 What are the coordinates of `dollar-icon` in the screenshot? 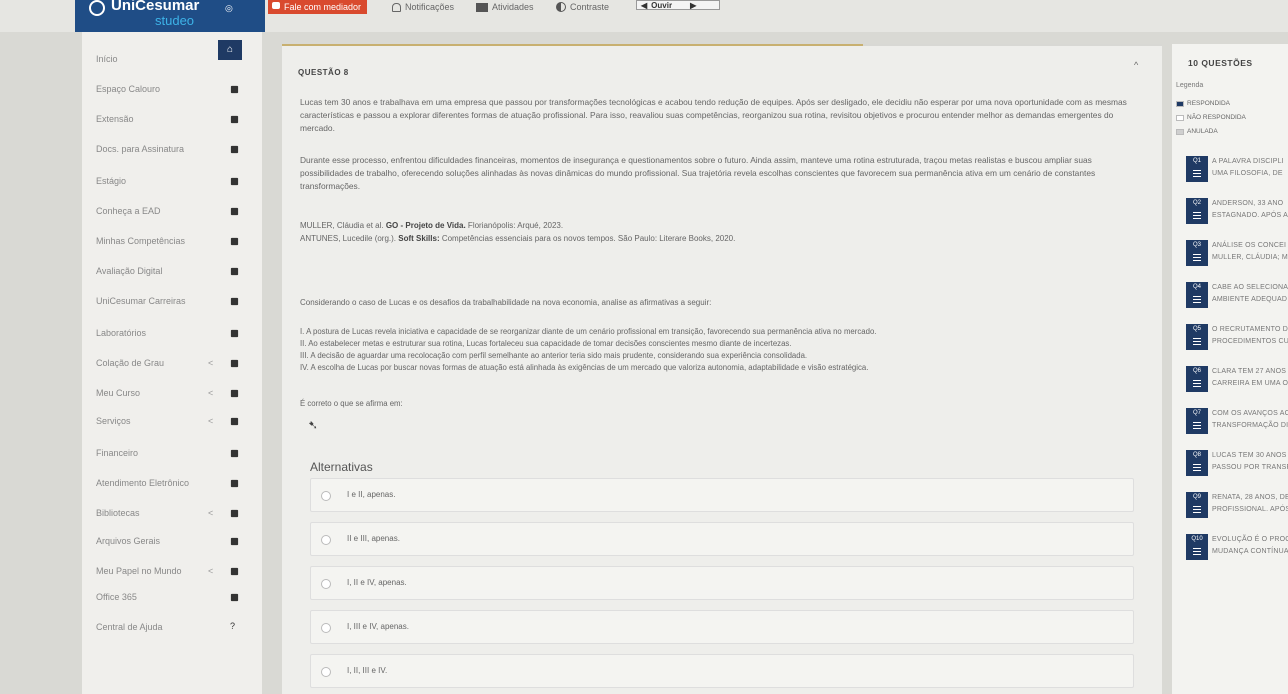 It's located at (234, 453).